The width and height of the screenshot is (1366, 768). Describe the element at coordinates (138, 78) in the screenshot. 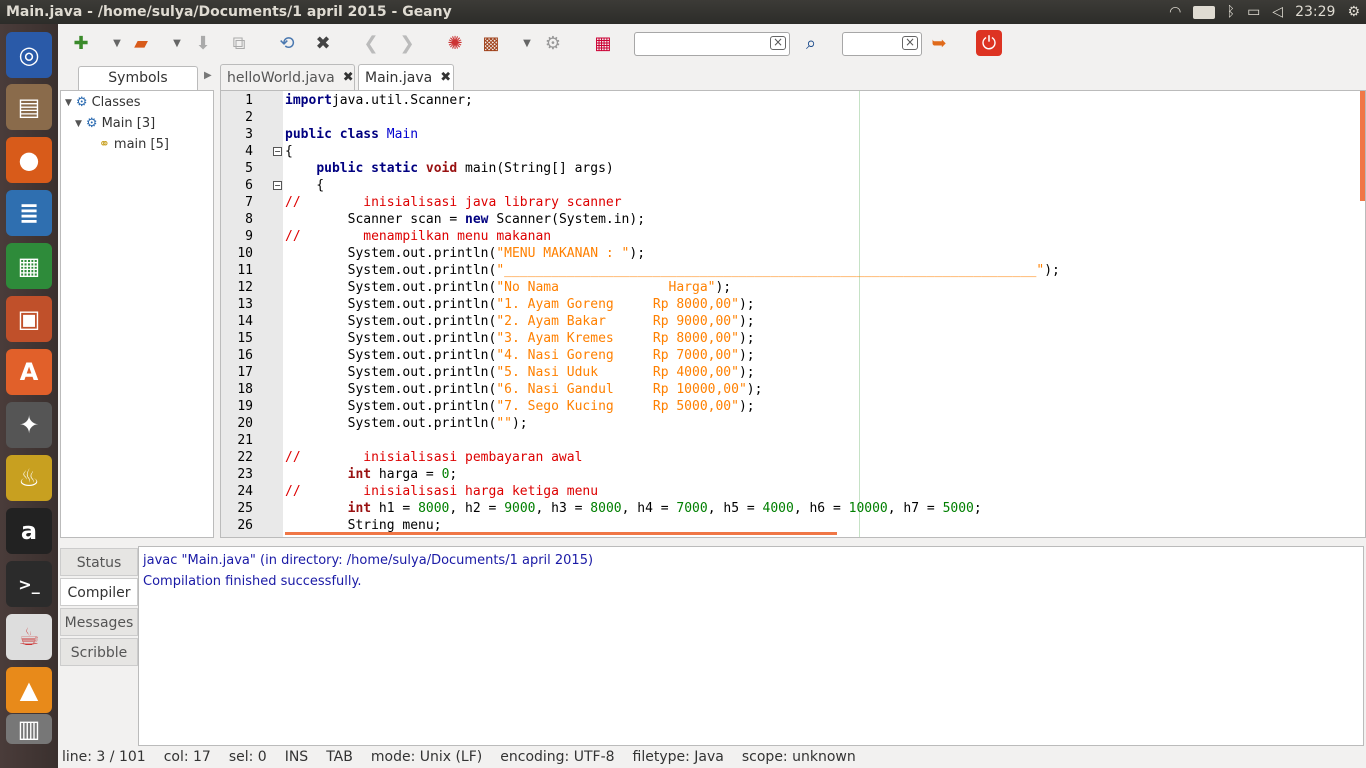

I see `tab-symbols: Symbols` at that location.